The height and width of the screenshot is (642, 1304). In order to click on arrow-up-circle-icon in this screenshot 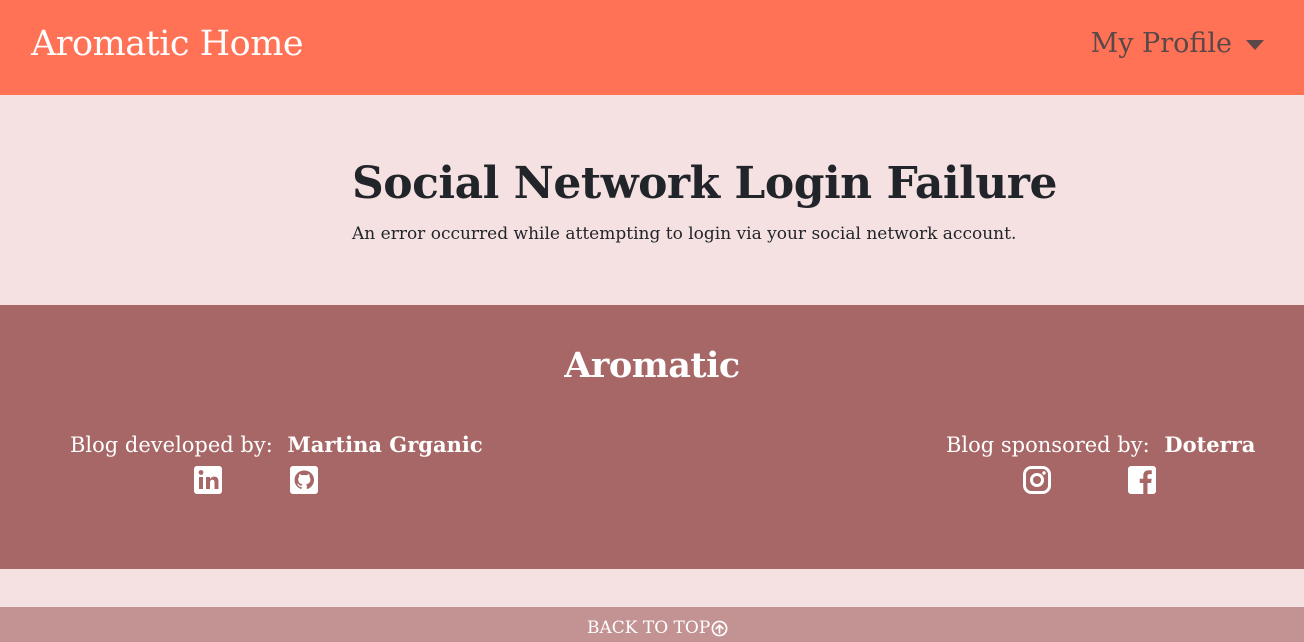, I will do `click(719, 628)`.